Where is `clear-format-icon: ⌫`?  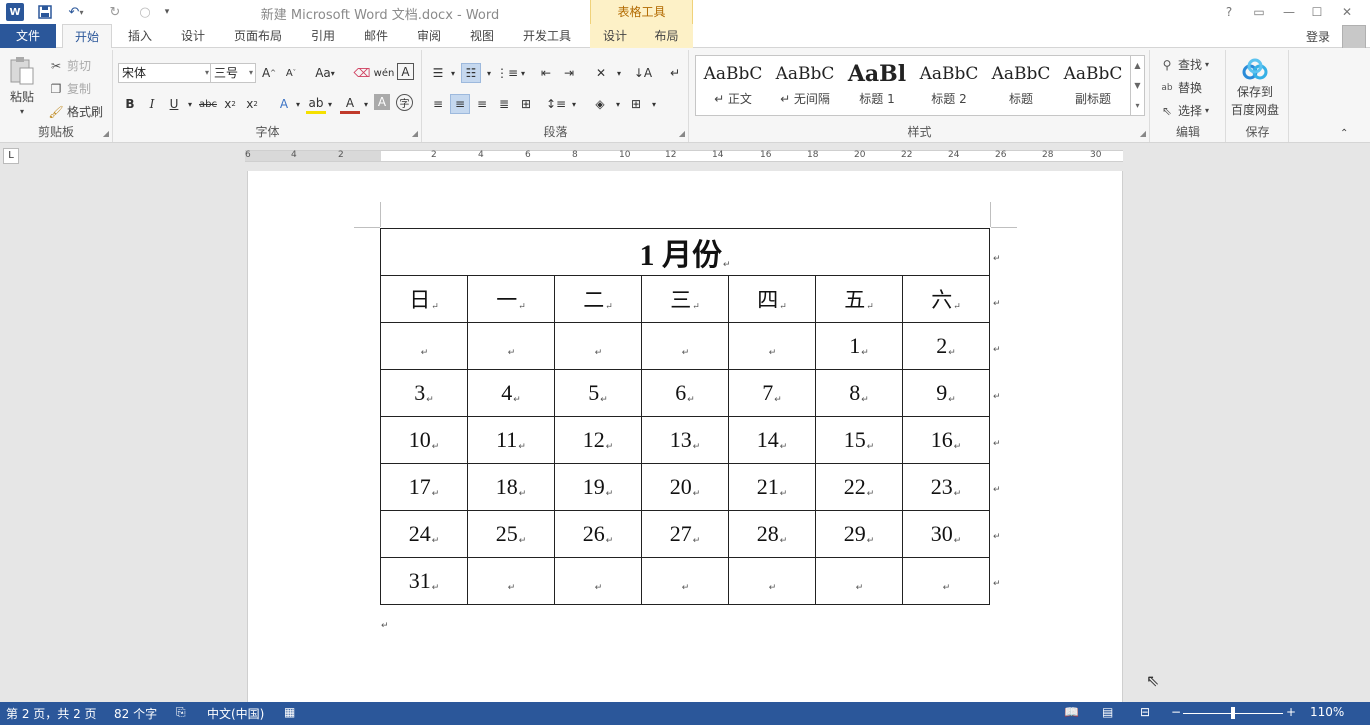 clear-format-icon: ⌫ is located at coordinates (362, 73).